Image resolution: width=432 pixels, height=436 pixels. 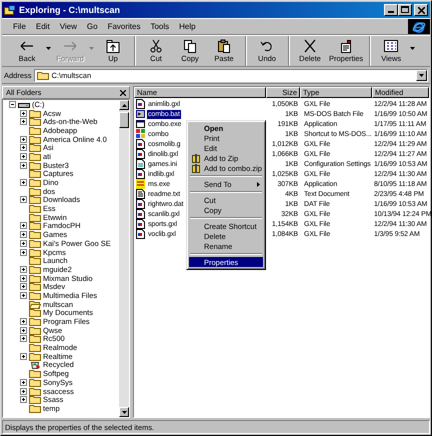 I want to click on menu-item: Go, so click(x=92, y=26).